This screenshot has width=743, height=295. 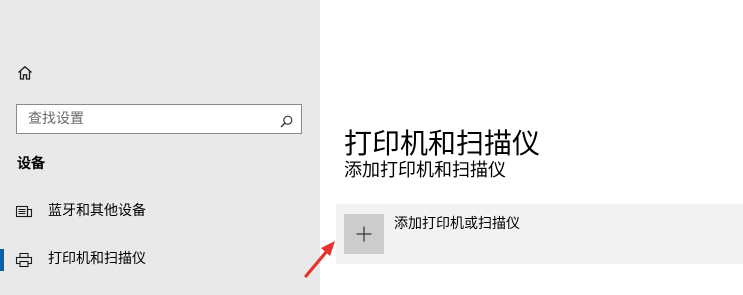 What do you see at coordinates (319, 259) in the screenshot?
I see `red-pointer-arrow` at bounding box center [319, 259].